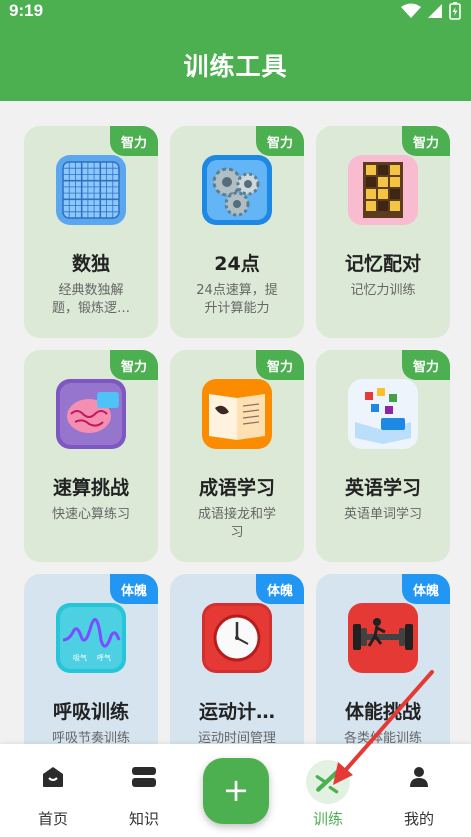 This screenshot has width=471, height=837. I want to click on card-title: 记忆配对, so click(382, 264).